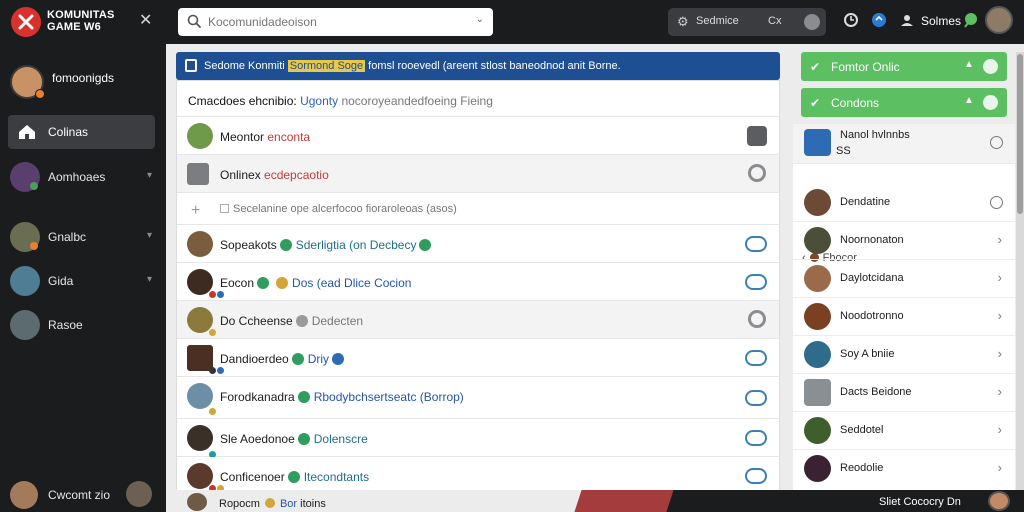 The height and width of the screenshot is (512, 1024). I want to click on bottom-bar-accent, so click(624, 501).